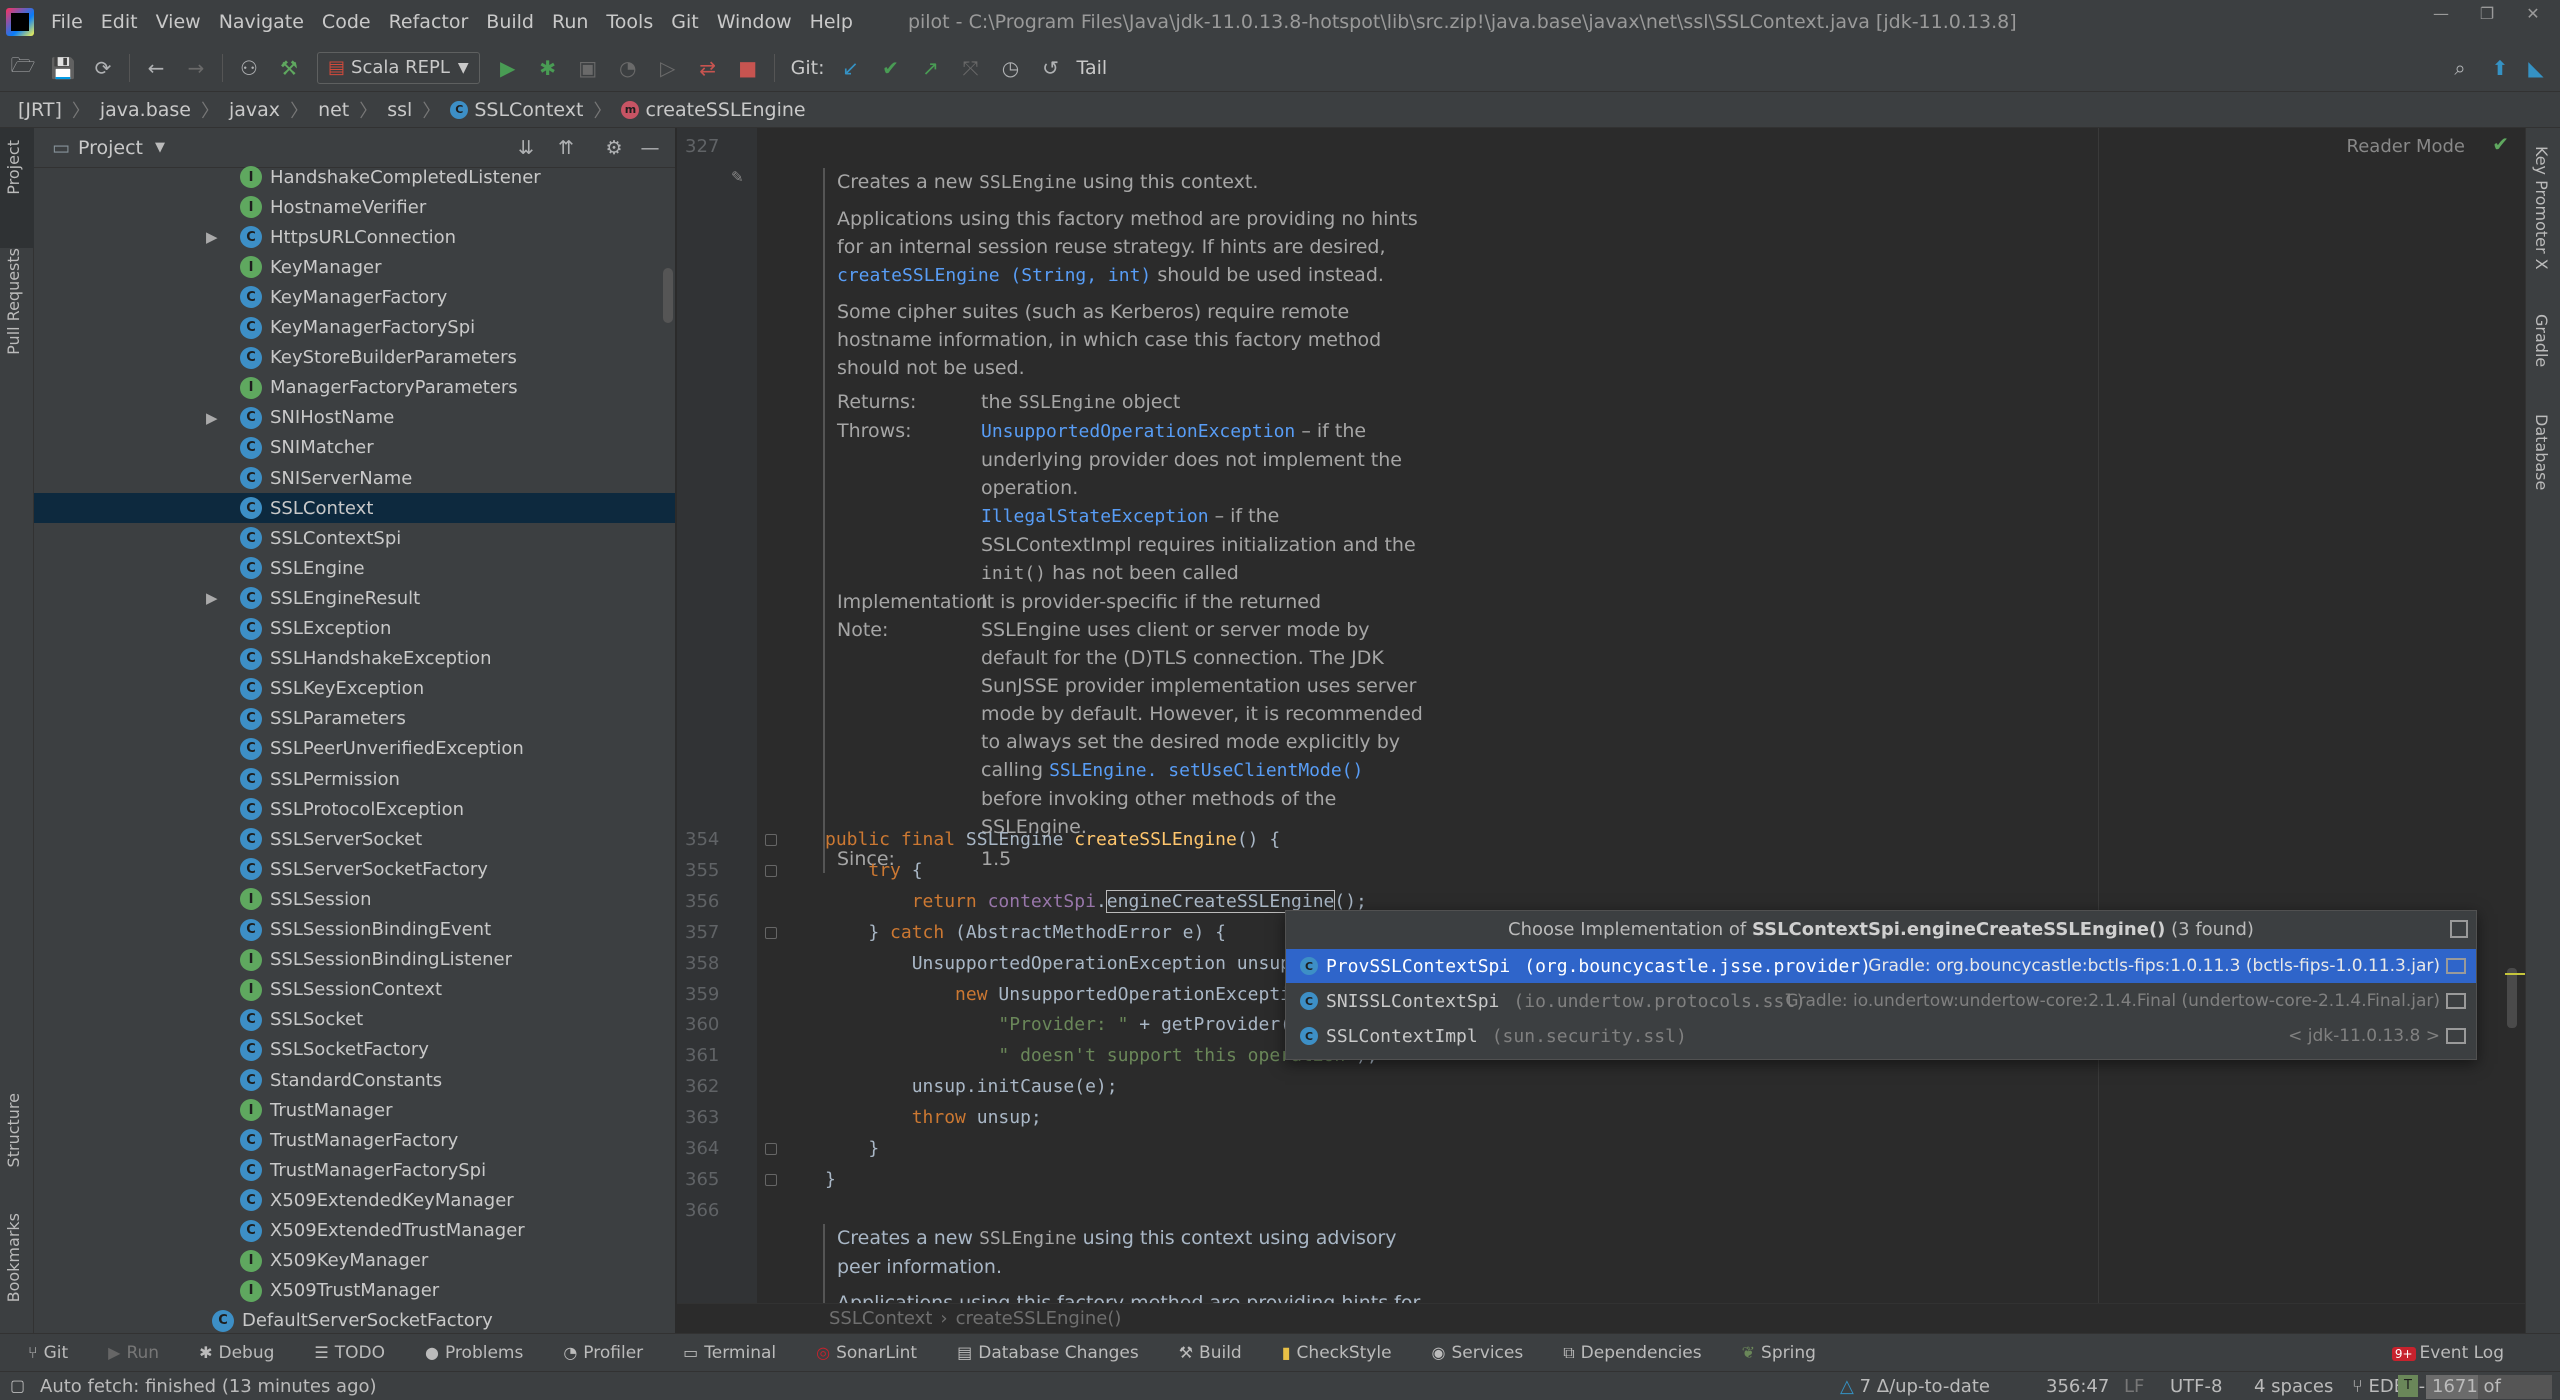 This screenshot has width=2560, height=1400. Describe the element at coordinates (526, 148) in the screenshot. I see `expand-all-icon: ⇊` at that location.